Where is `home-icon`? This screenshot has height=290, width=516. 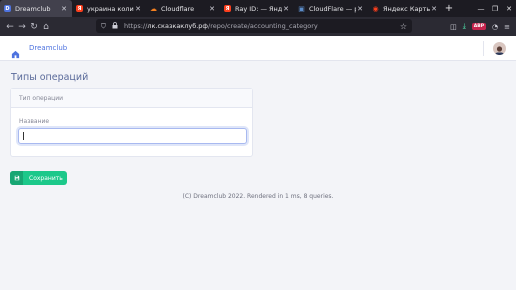 home-icon is located at coordinates (15, 51).